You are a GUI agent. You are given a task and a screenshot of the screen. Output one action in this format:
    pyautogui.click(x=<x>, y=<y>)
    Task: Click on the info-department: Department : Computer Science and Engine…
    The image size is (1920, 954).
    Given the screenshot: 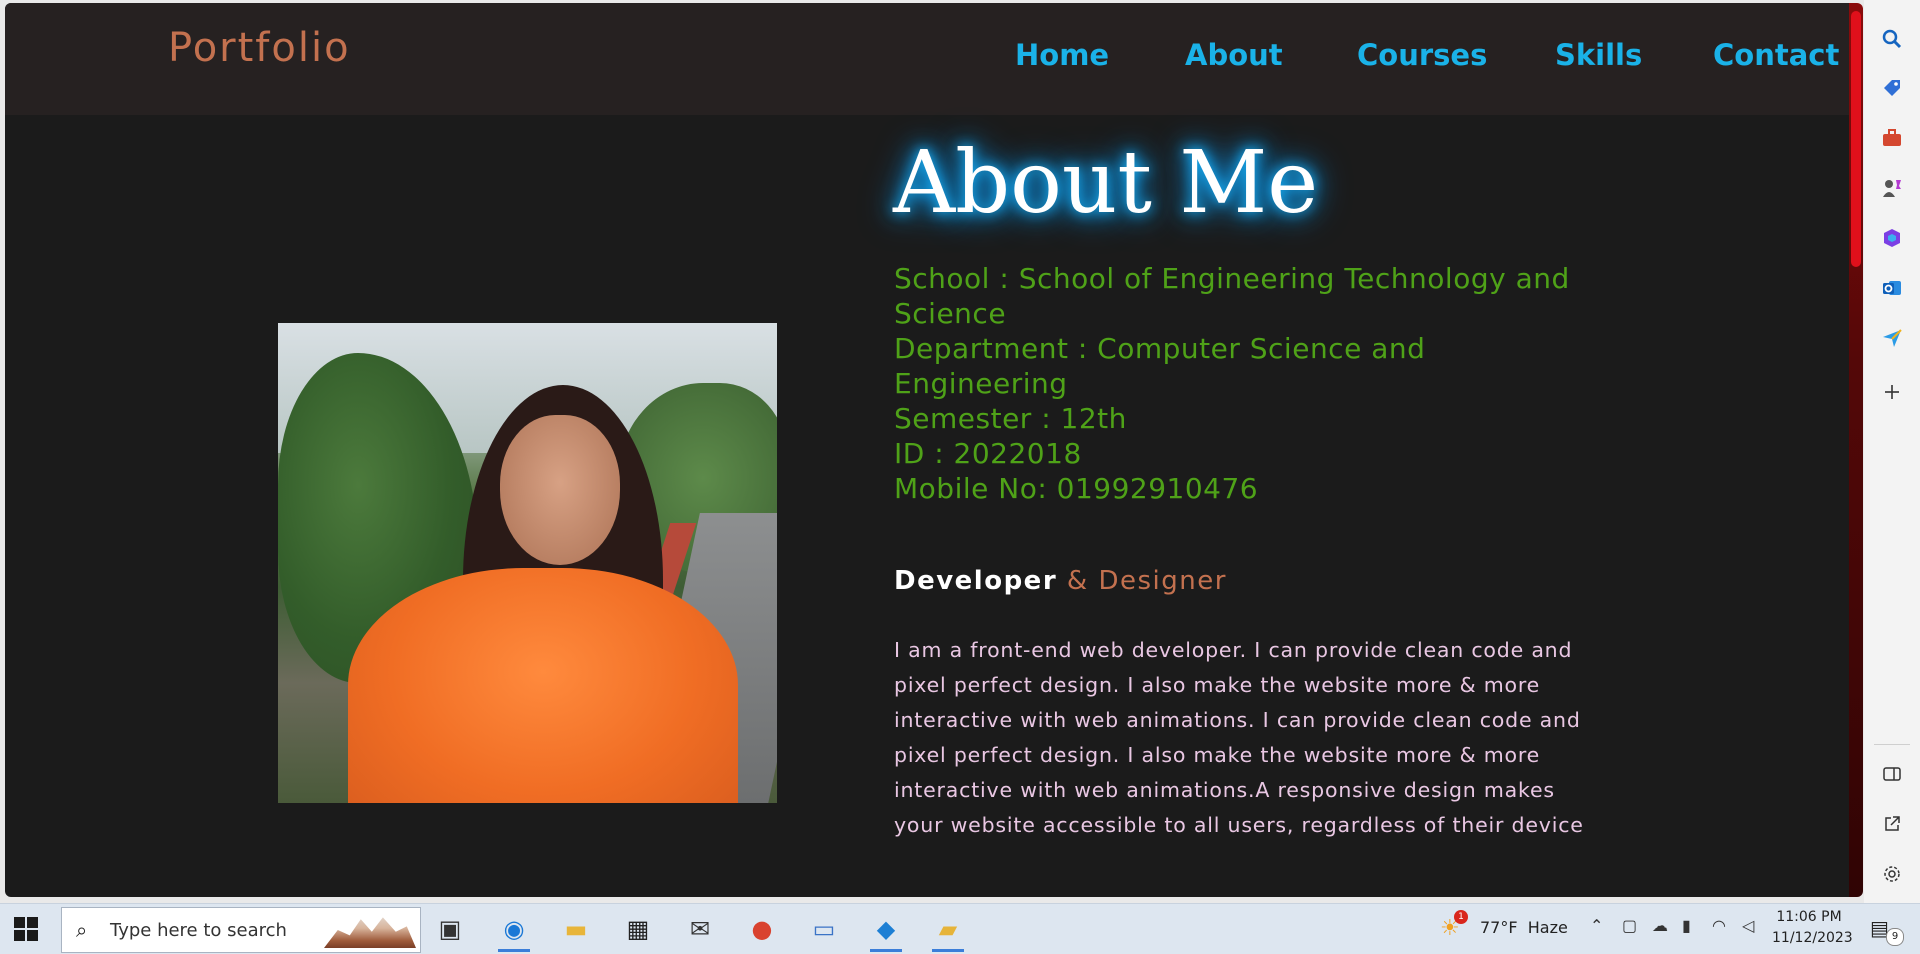 What is the action you would take?
    pyautogui.click(x=1160, y=366)
    